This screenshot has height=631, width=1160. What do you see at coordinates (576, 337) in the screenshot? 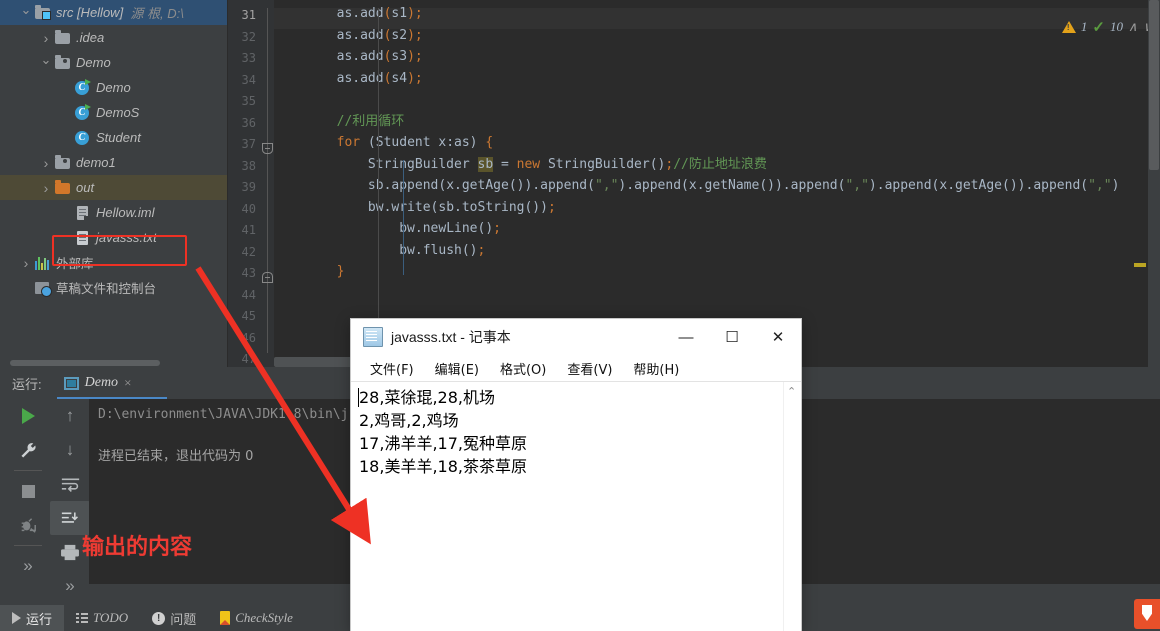
I see `notepad-title-bar: javasss.txt - 记事本 — ☐ ✕` at bounding box center [576, 337].